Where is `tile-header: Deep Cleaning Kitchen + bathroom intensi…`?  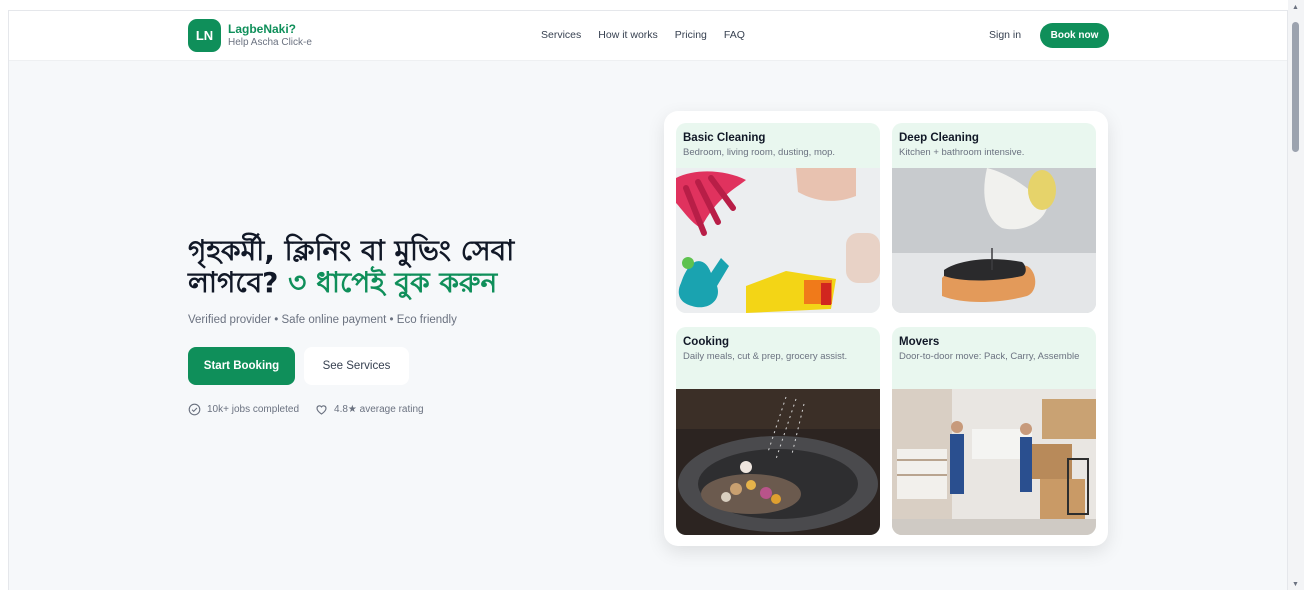 tile-header: Deep Cleaning Kitchen + bathroom intensi… is located at coordinates (994, 146).